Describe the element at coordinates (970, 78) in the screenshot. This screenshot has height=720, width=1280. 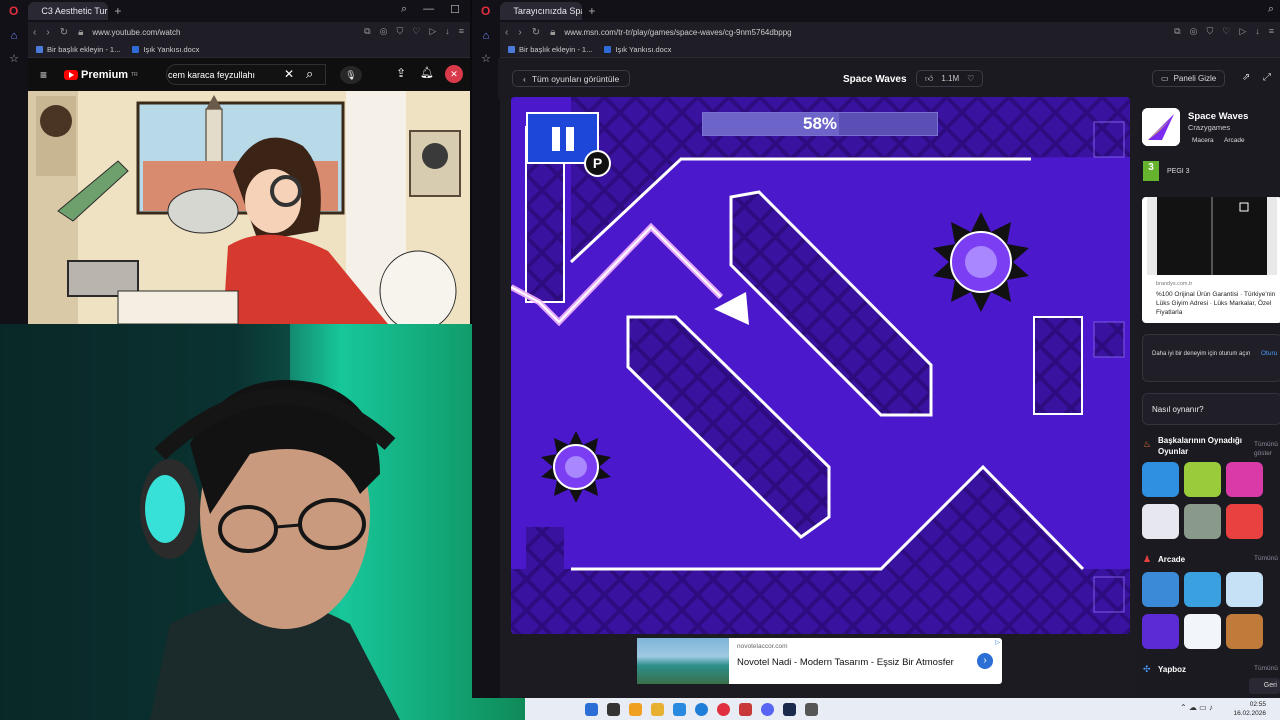
I see `thumbs-down-icon: ♡` at that location.